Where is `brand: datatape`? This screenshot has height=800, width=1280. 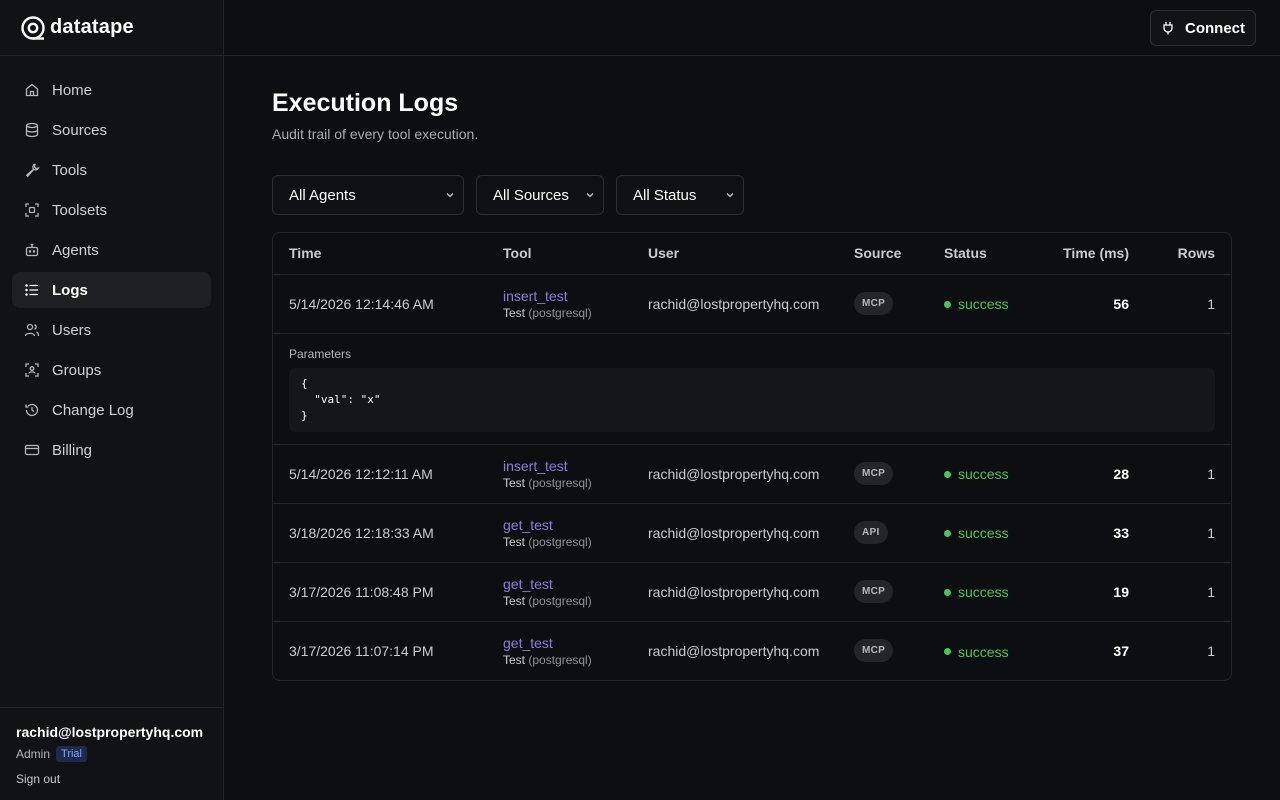 brand: datatape is located at coordinates (111, 28).